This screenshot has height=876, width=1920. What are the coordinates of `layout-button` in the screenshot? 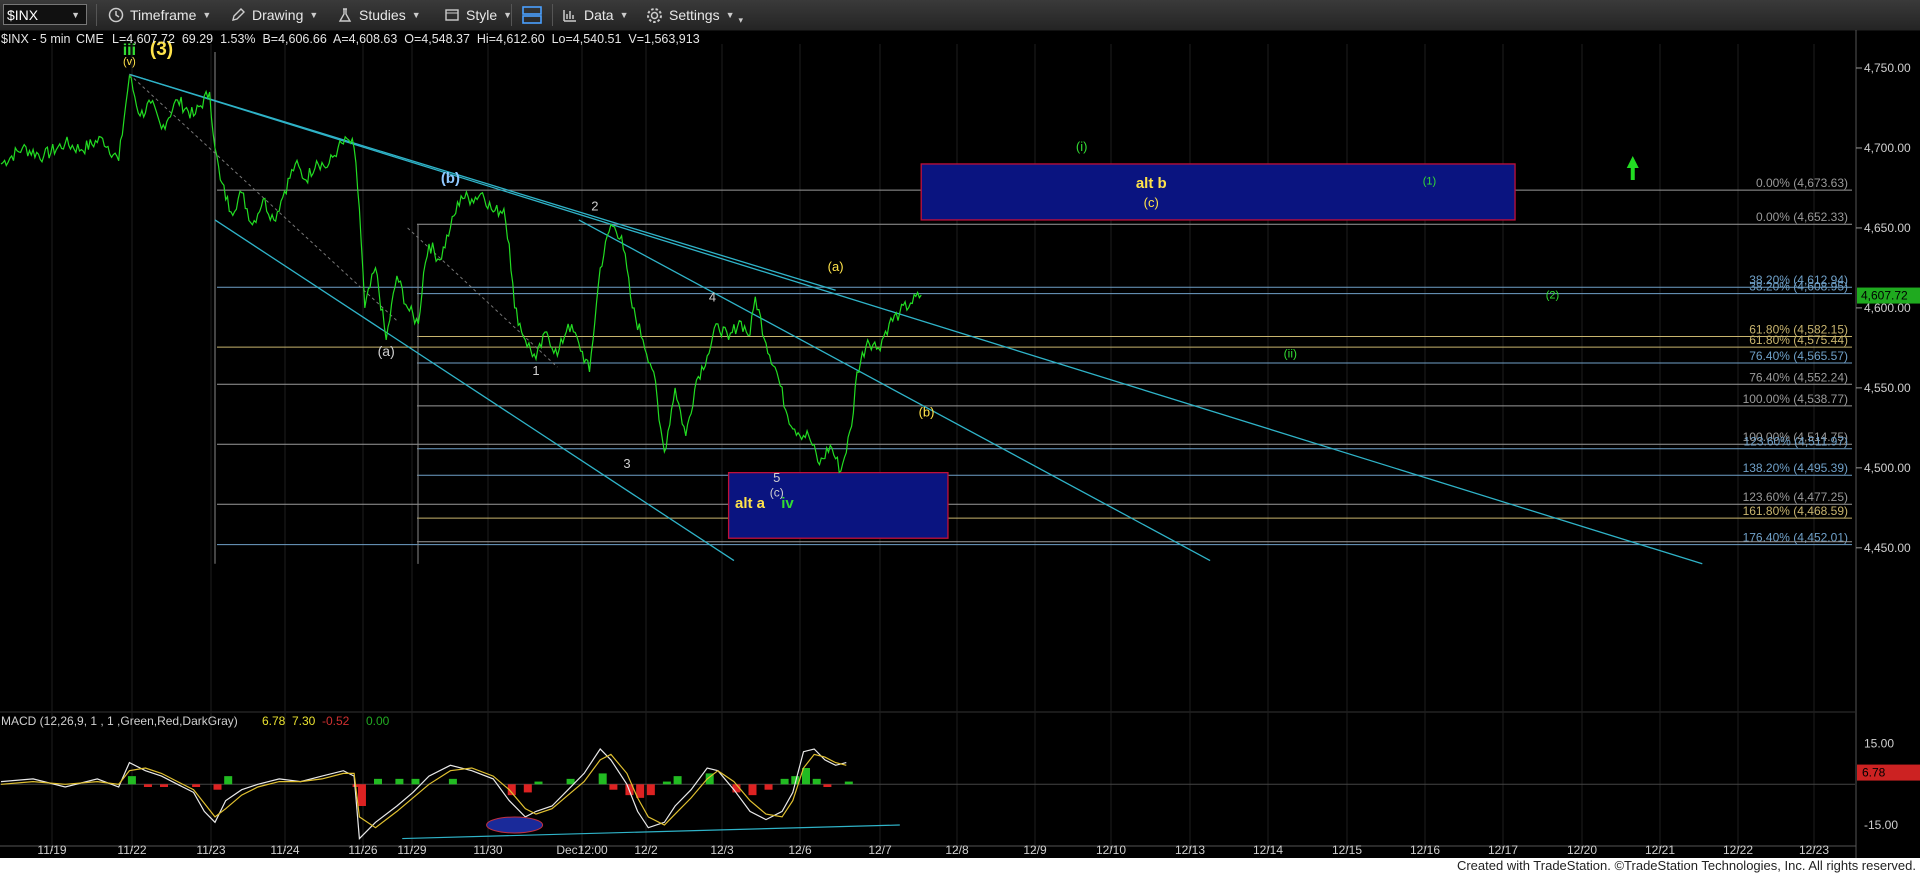 It's located at (532, 15).